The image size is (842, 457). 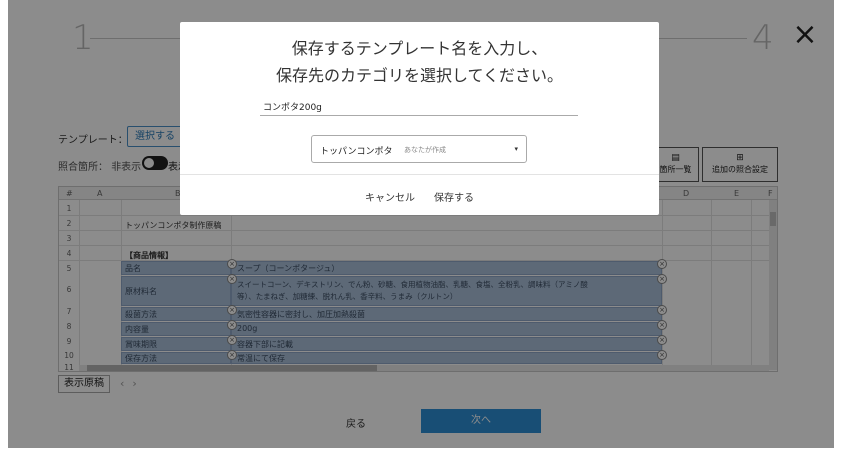 What do you see at coordinates (390, 196) in the screenshot?
I see `cancel-button: キャンセル` at bounding box center [390, 196].